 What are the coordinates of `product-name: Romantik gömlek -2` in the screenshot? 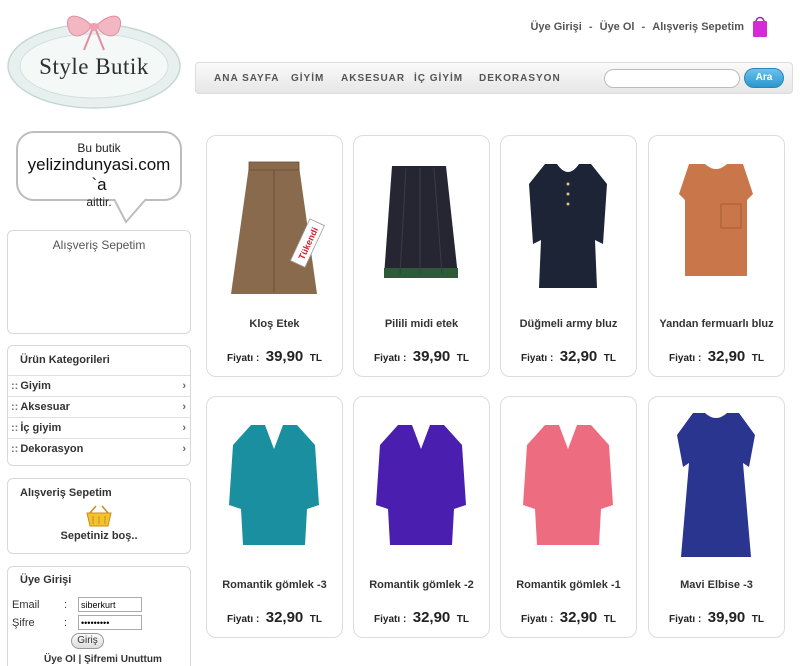 It's located at (421, 585).